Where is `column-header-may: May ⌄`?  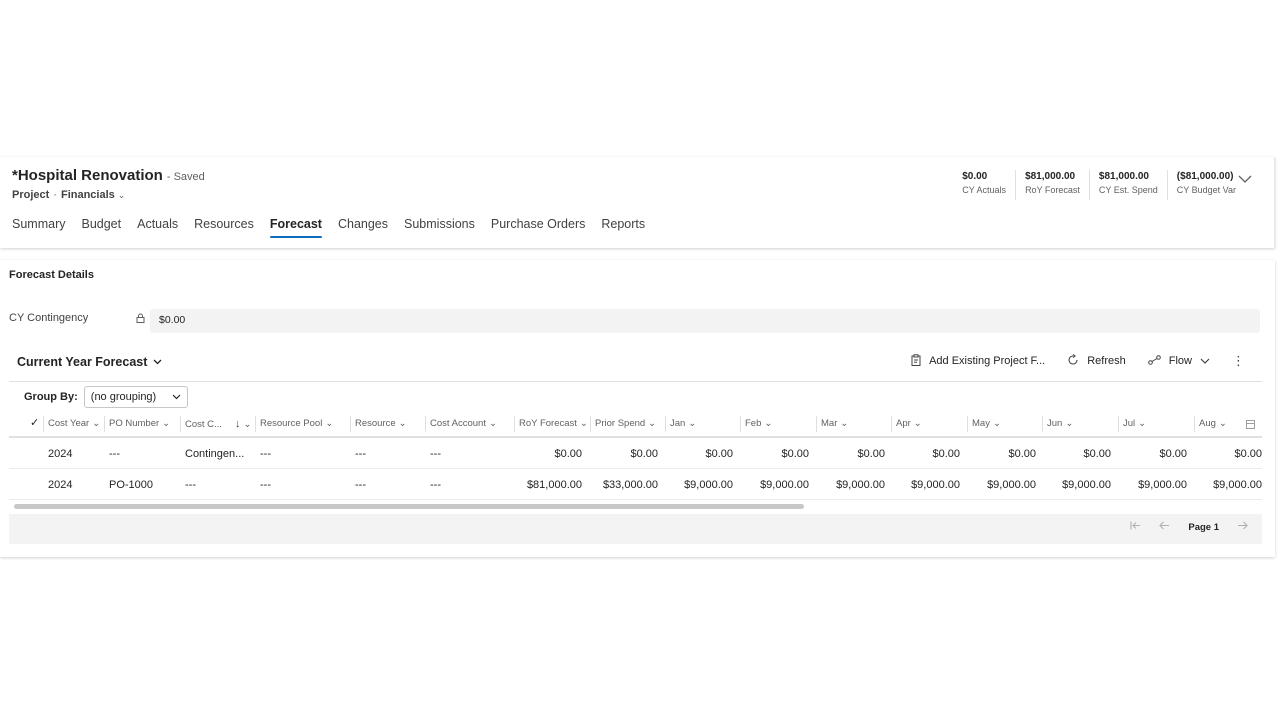 column-header-may: May ⌄ is located at coordinates (986, 423).